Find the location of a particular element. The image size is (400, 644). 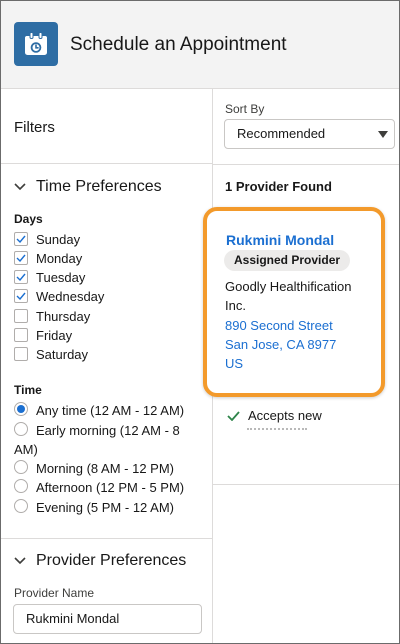

provider-name-link: Rukmini Mondal is located at coordinates (280, 240).